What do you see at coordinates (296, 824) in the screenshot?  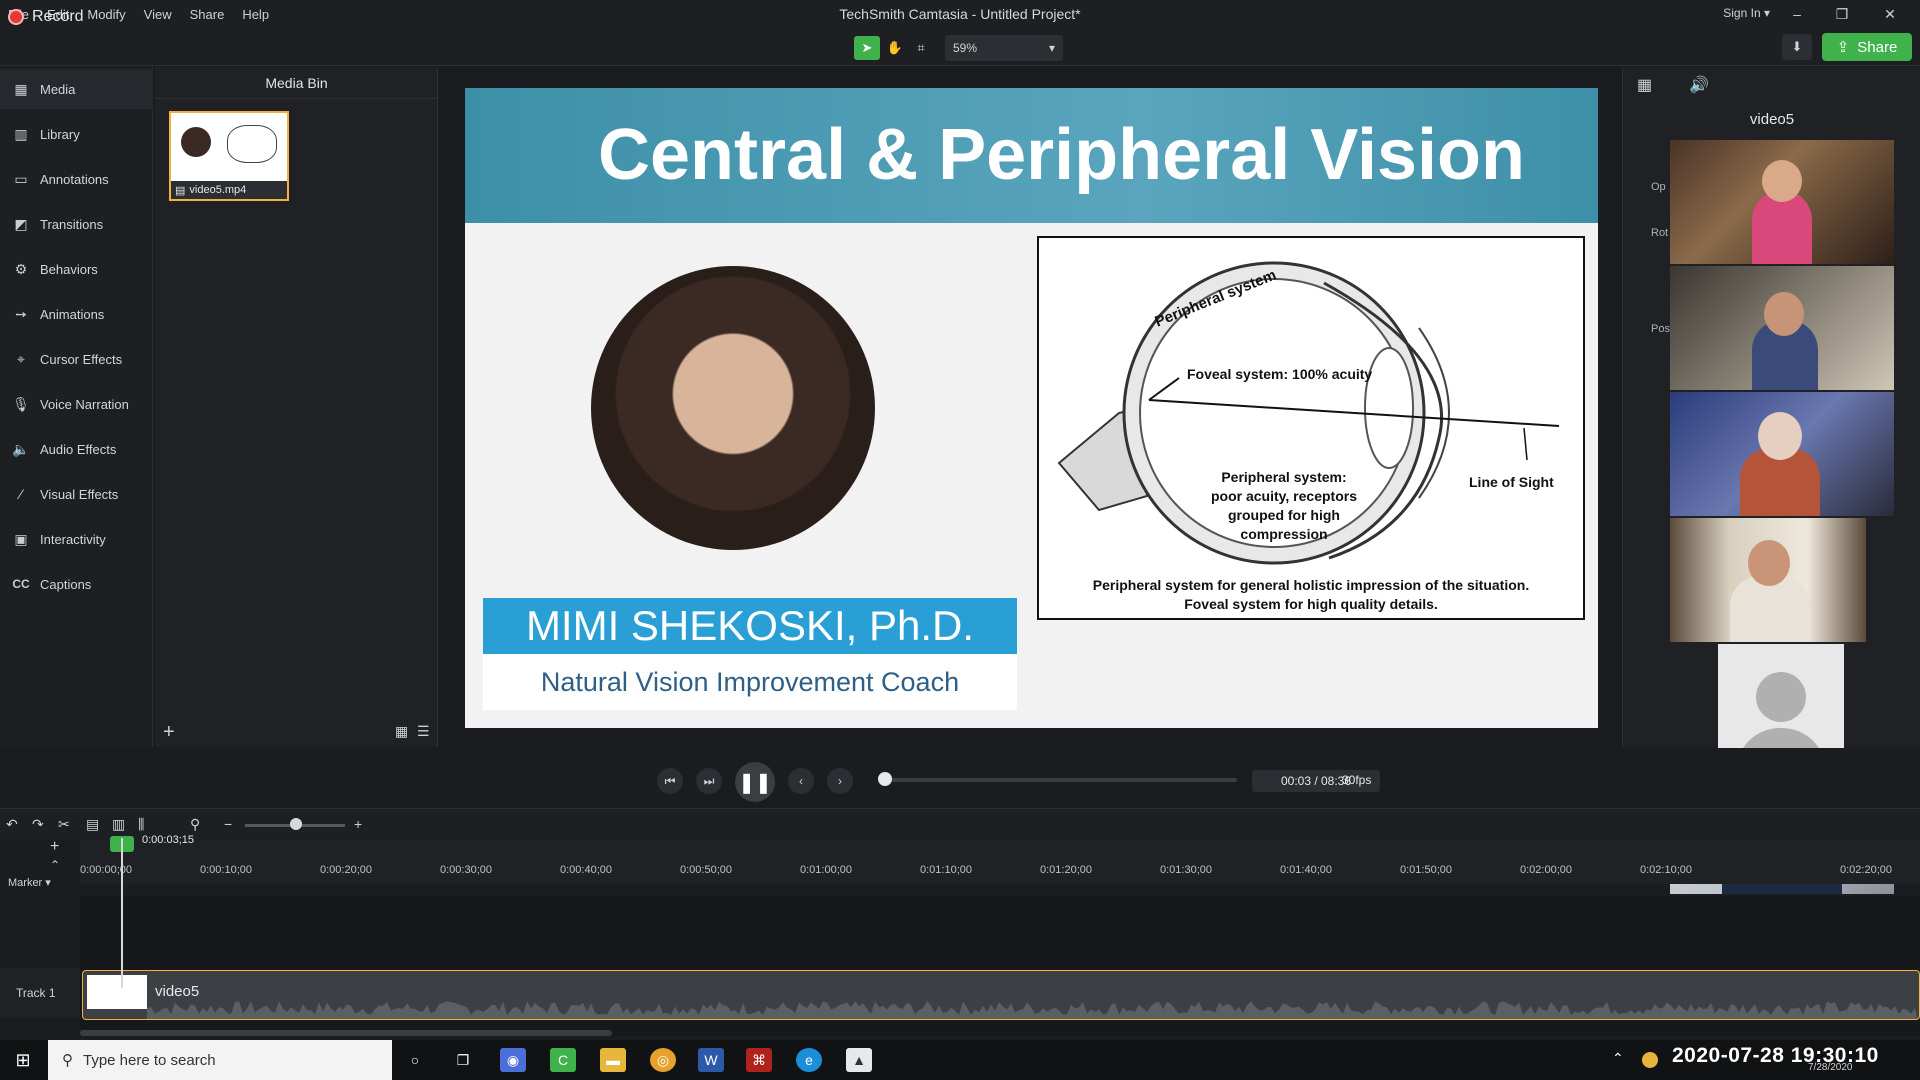 I see `timeline-zoom-handle` at bounding box center [296, 824].